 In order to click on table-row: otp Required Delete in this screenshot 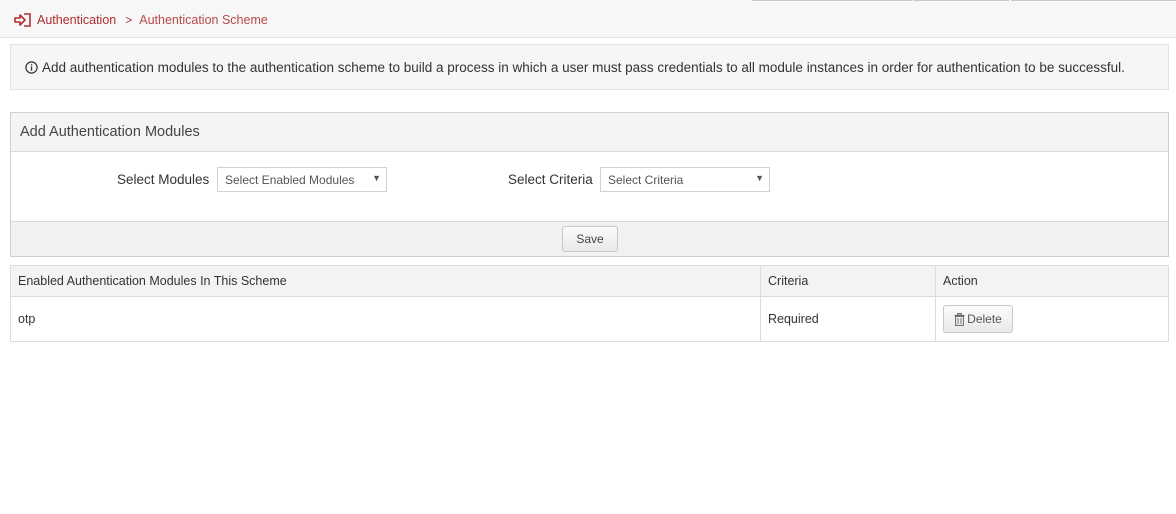, I will do `click(589, 319)`.